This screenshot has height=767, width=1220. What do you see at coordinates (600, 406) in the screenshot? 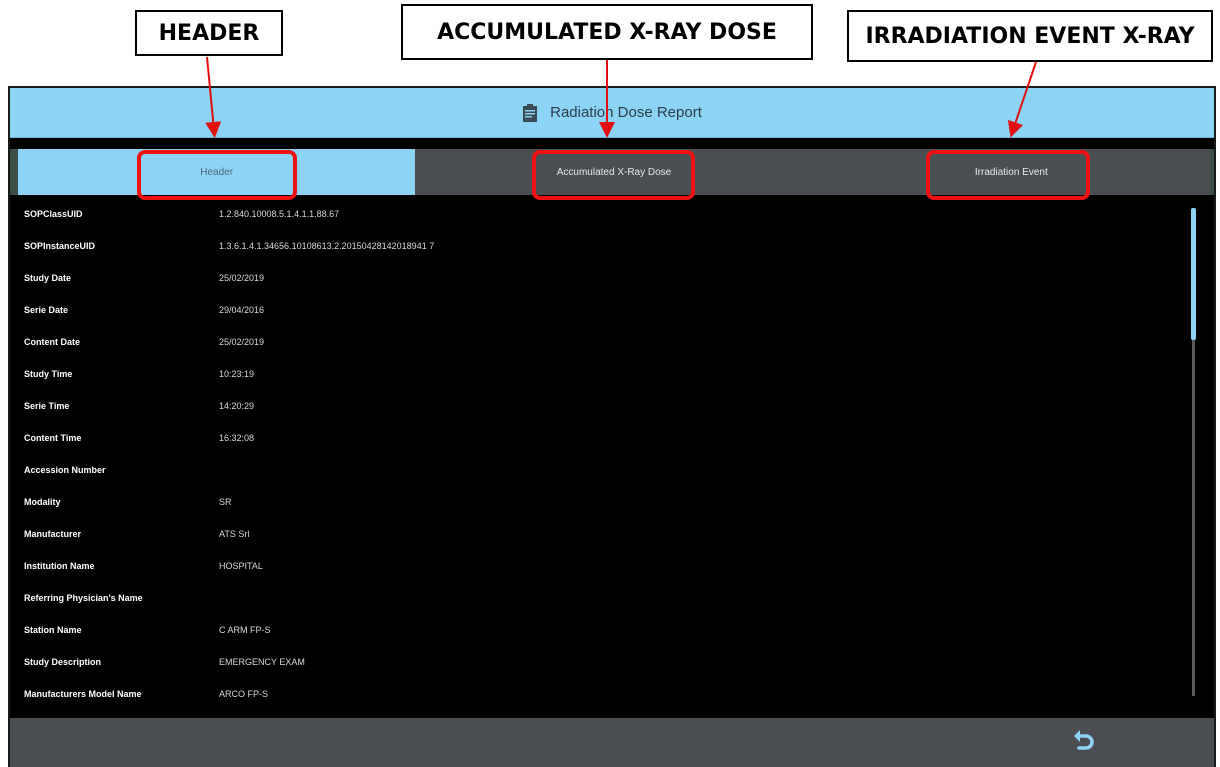
I see `list-item: Serie Time 14:20:29` at bounding box center [600, 406].